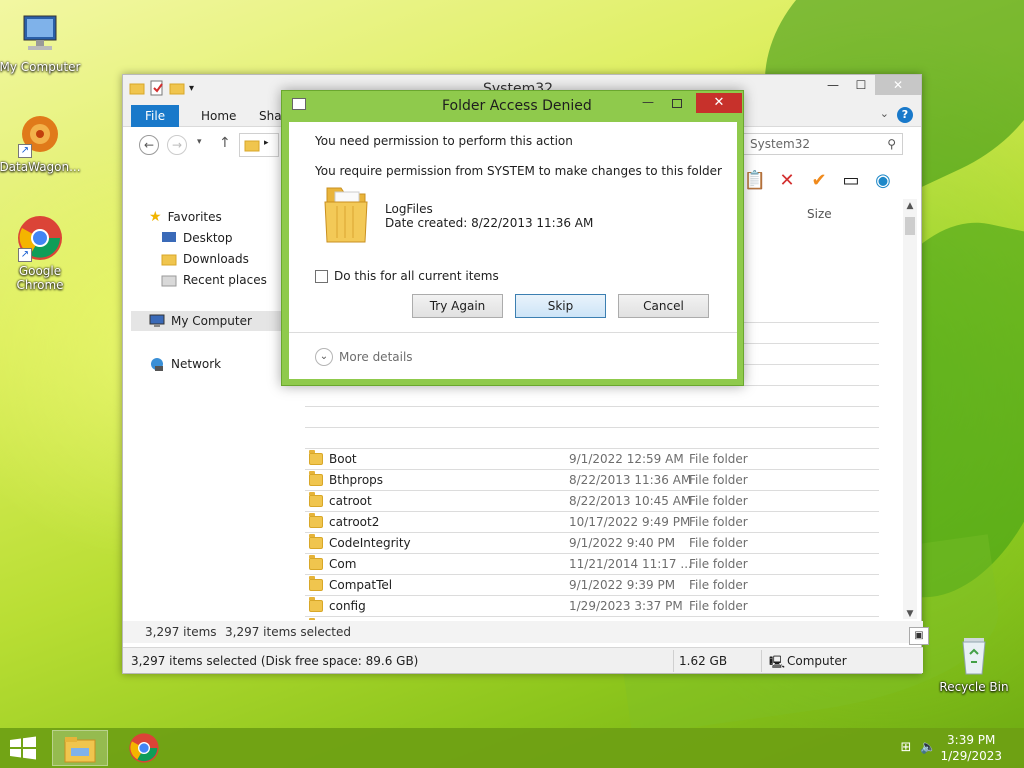 The height and width of the screenshot is (768, 1024). What do you see at coordinates (755, 181) in the screenshot?
I see `paste-icon: 📋` at bounding box center [755, 181].